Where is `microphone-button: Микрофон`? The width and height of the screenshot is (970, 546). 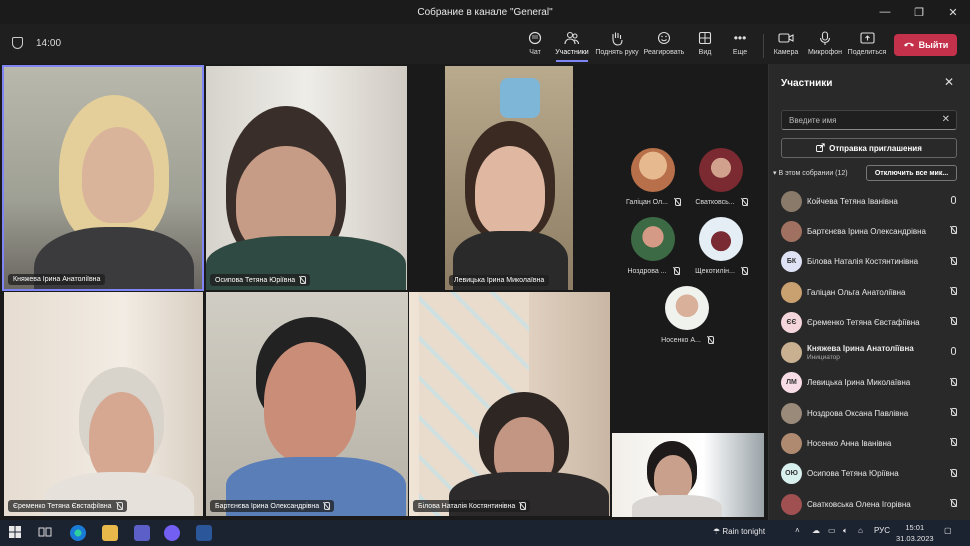 microphone-button: Микрофон is located at coordinates (825, 45).